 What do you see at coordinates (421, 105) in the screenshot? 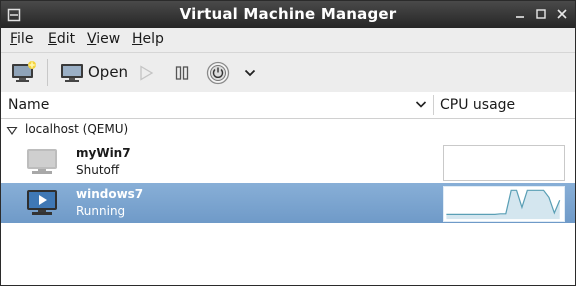
I see `column-chevron-down-icon` at bounding box center [421, 105].